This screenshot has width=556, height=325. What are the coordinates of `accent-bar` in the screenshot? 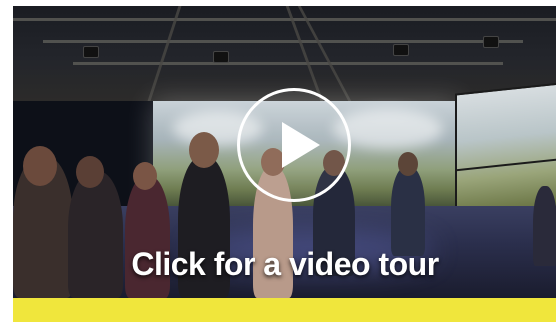 It's located at (284, 310).